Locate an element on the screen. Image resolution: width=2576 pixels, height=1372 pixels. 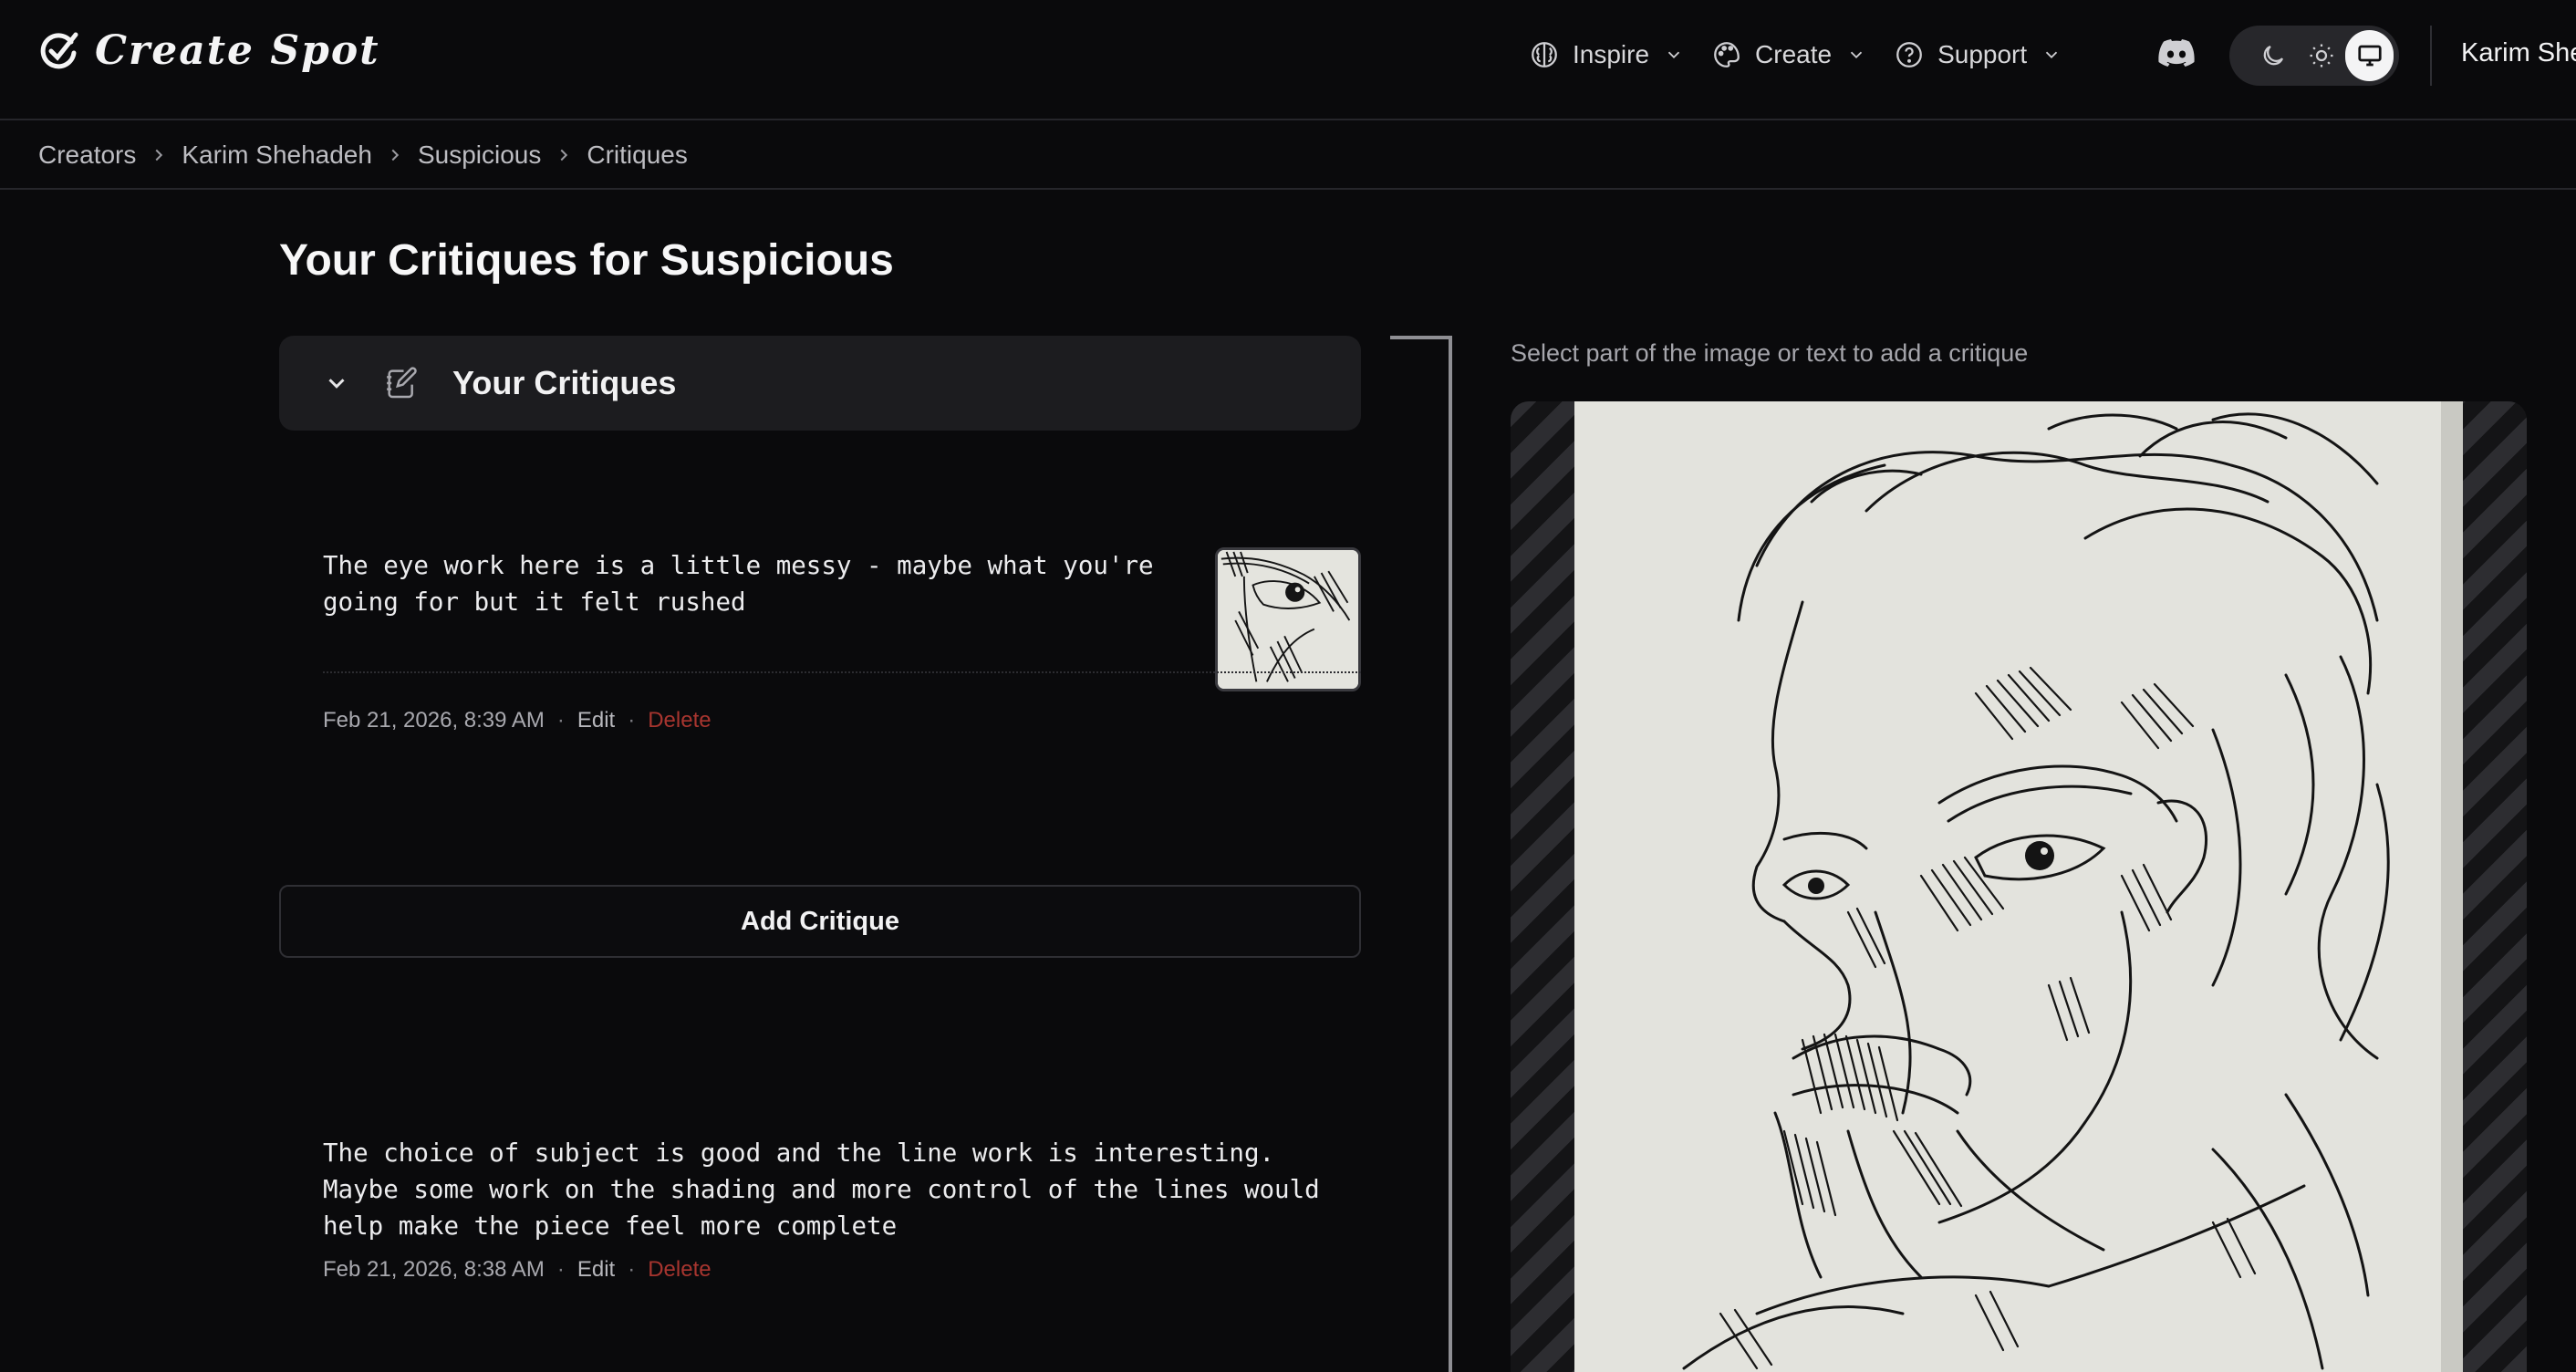
main-nav: Inspire Create Support is located at coordinates (1795, 55).